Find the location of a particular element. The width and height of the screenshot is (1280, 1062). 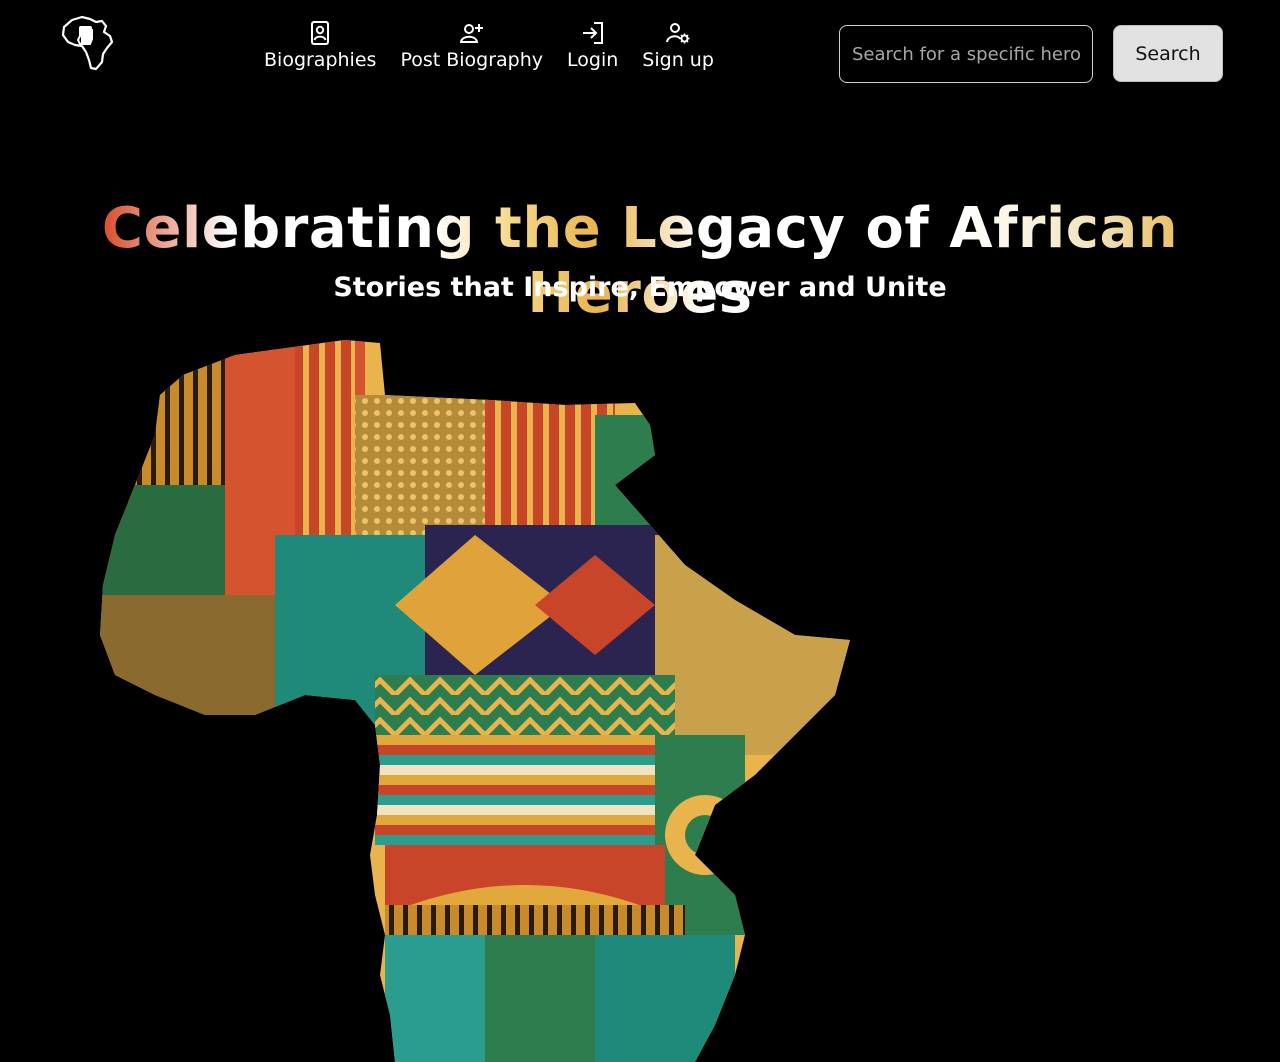

user-plus-icon is located at coordinates (471, 33).